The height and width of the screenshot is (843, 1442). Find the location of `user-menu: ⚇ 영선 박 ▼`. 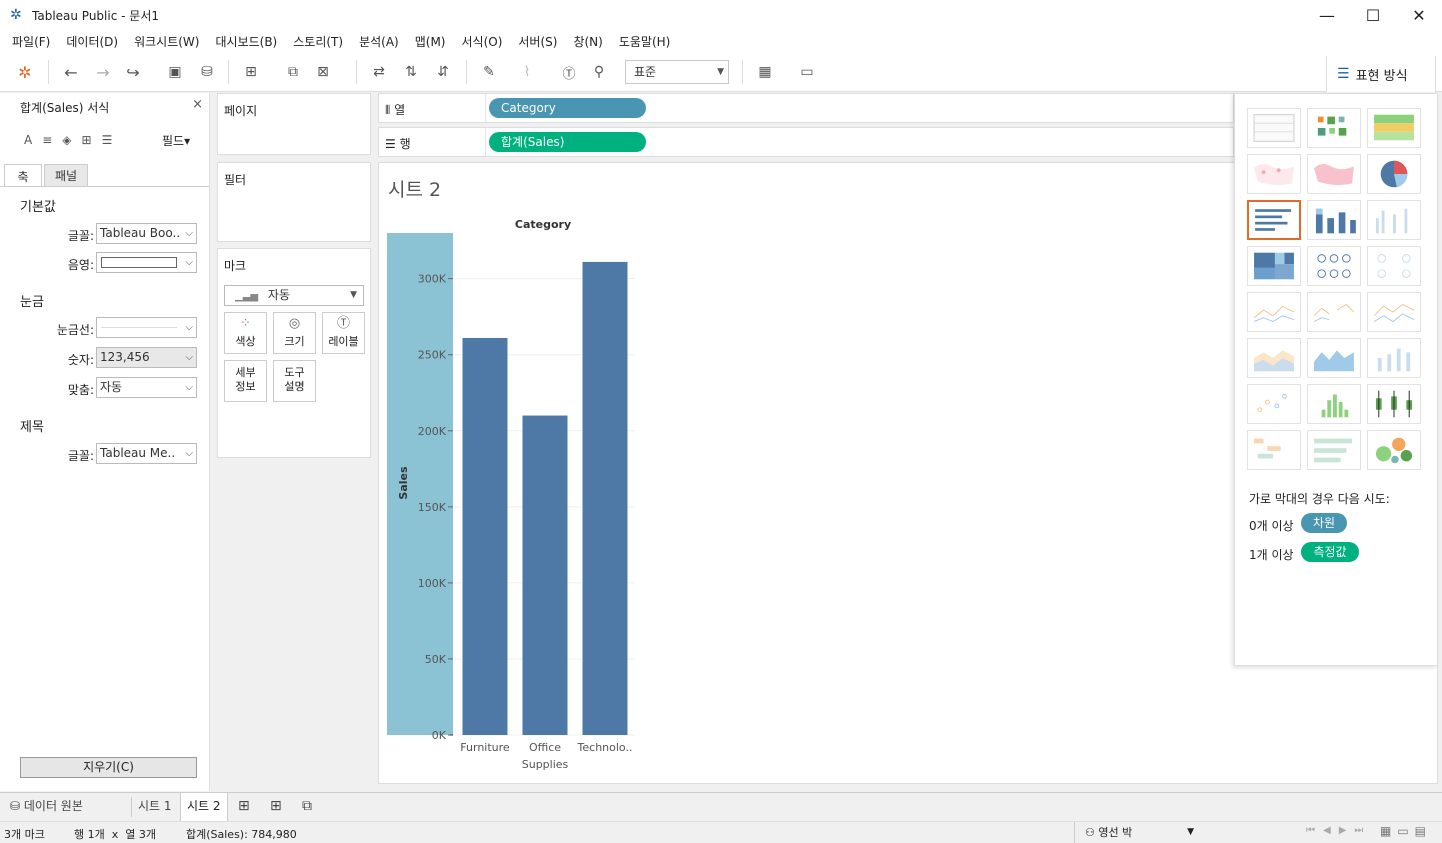

user-menu: ⚇ 영선 박 ▼ is located at coordinates (1138, 832).